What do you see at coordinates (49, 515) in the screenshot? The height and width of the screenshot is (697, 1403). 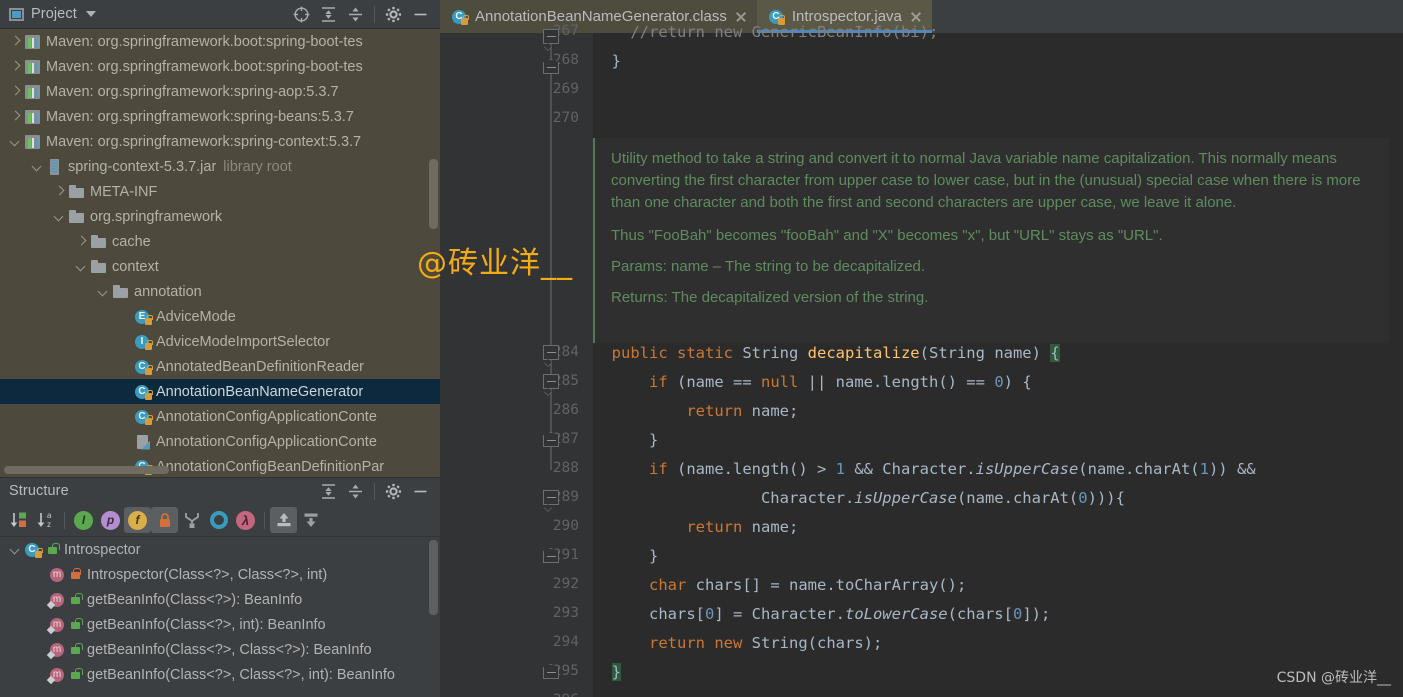 I see `svg-text: a` at bounding box center [49, 515].